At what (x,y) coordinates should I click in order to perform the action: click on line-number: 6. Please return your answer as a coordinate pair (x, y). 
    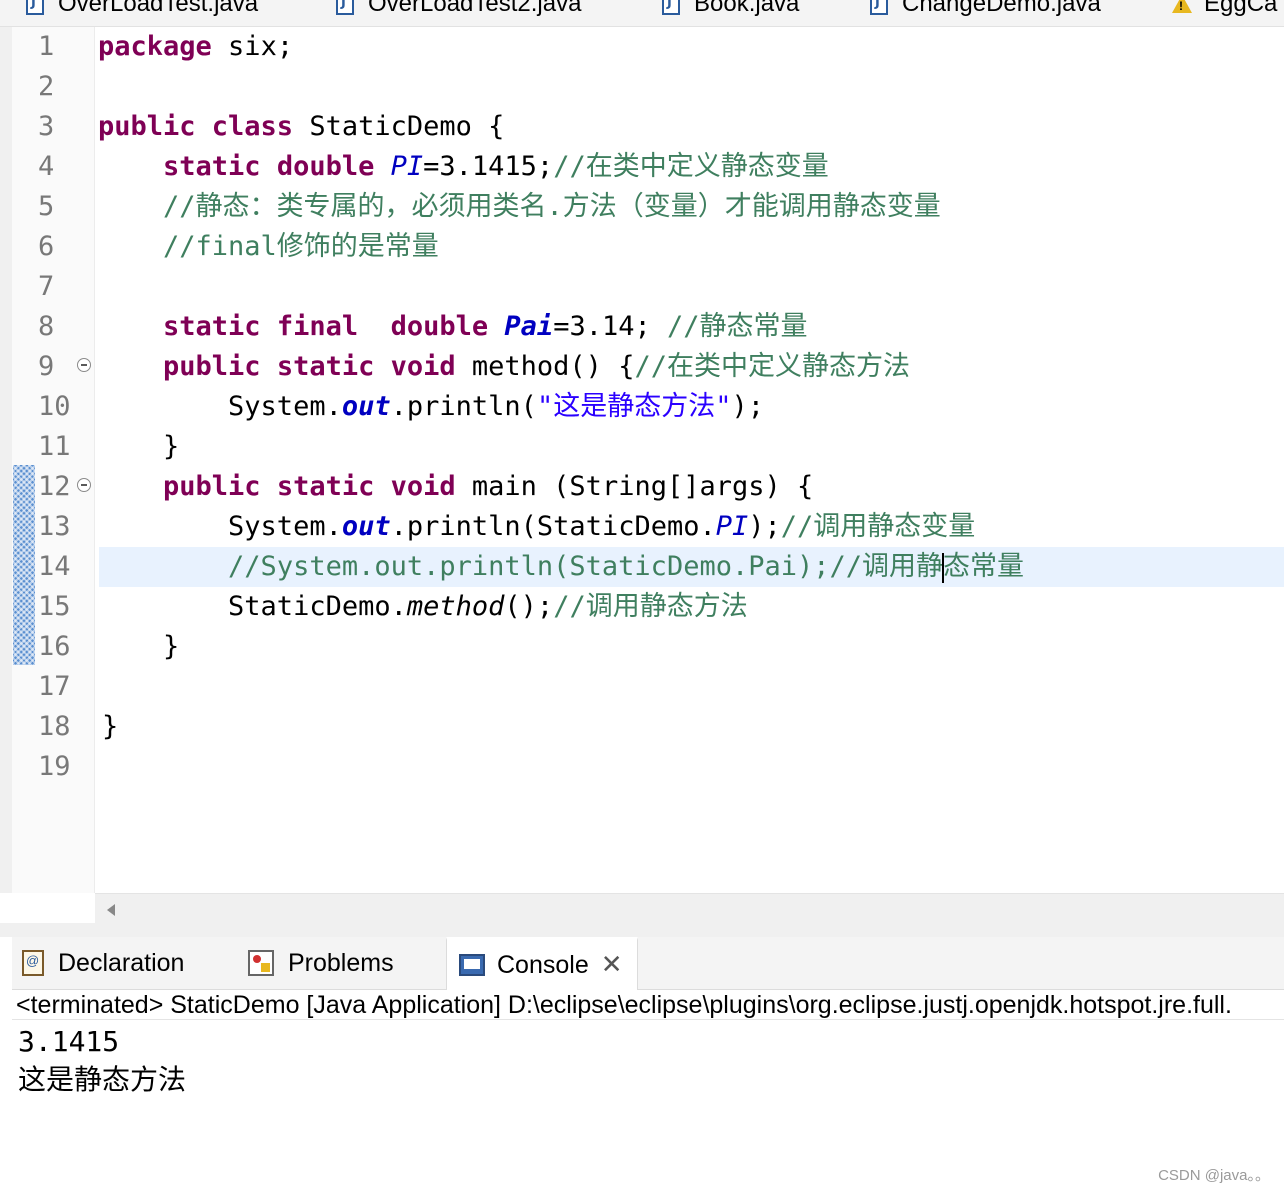
    Looking at the image, I should click on (46, 246).